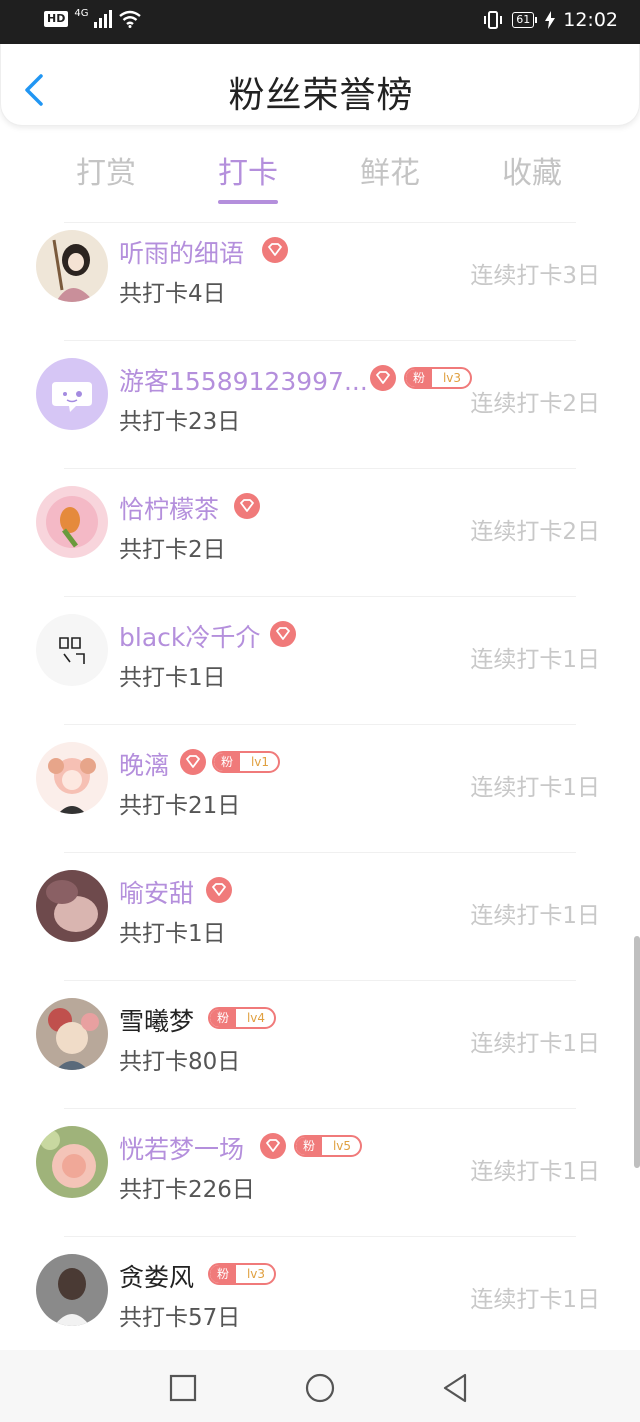 Image resolution: width=640 pixels, height=1422 pixels. I want to click on tab-bar: 打赏 打卡 鲜花 收藏, so click(320, 175).